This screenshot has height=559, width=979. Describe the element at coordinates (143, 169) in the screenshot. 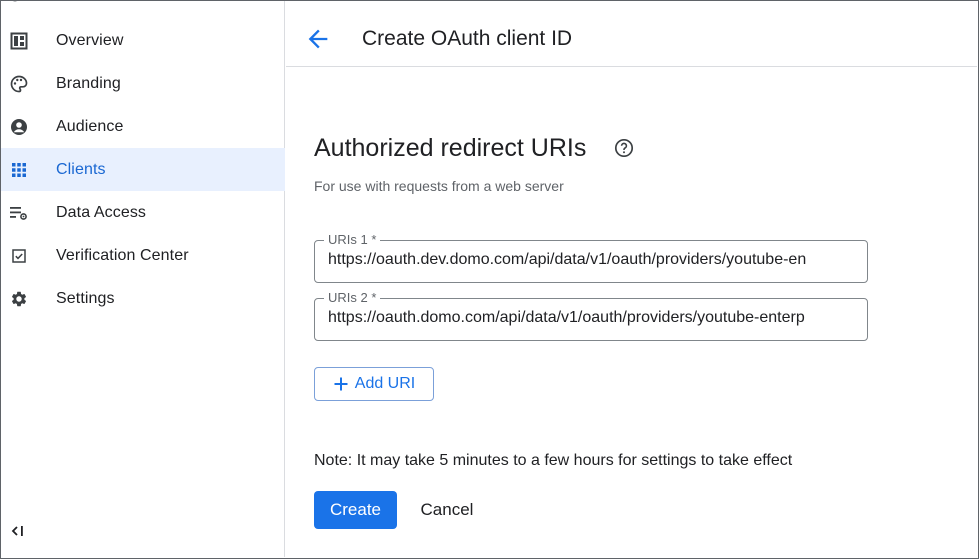

I see `sidebar-item-clients: Clients` at that location.